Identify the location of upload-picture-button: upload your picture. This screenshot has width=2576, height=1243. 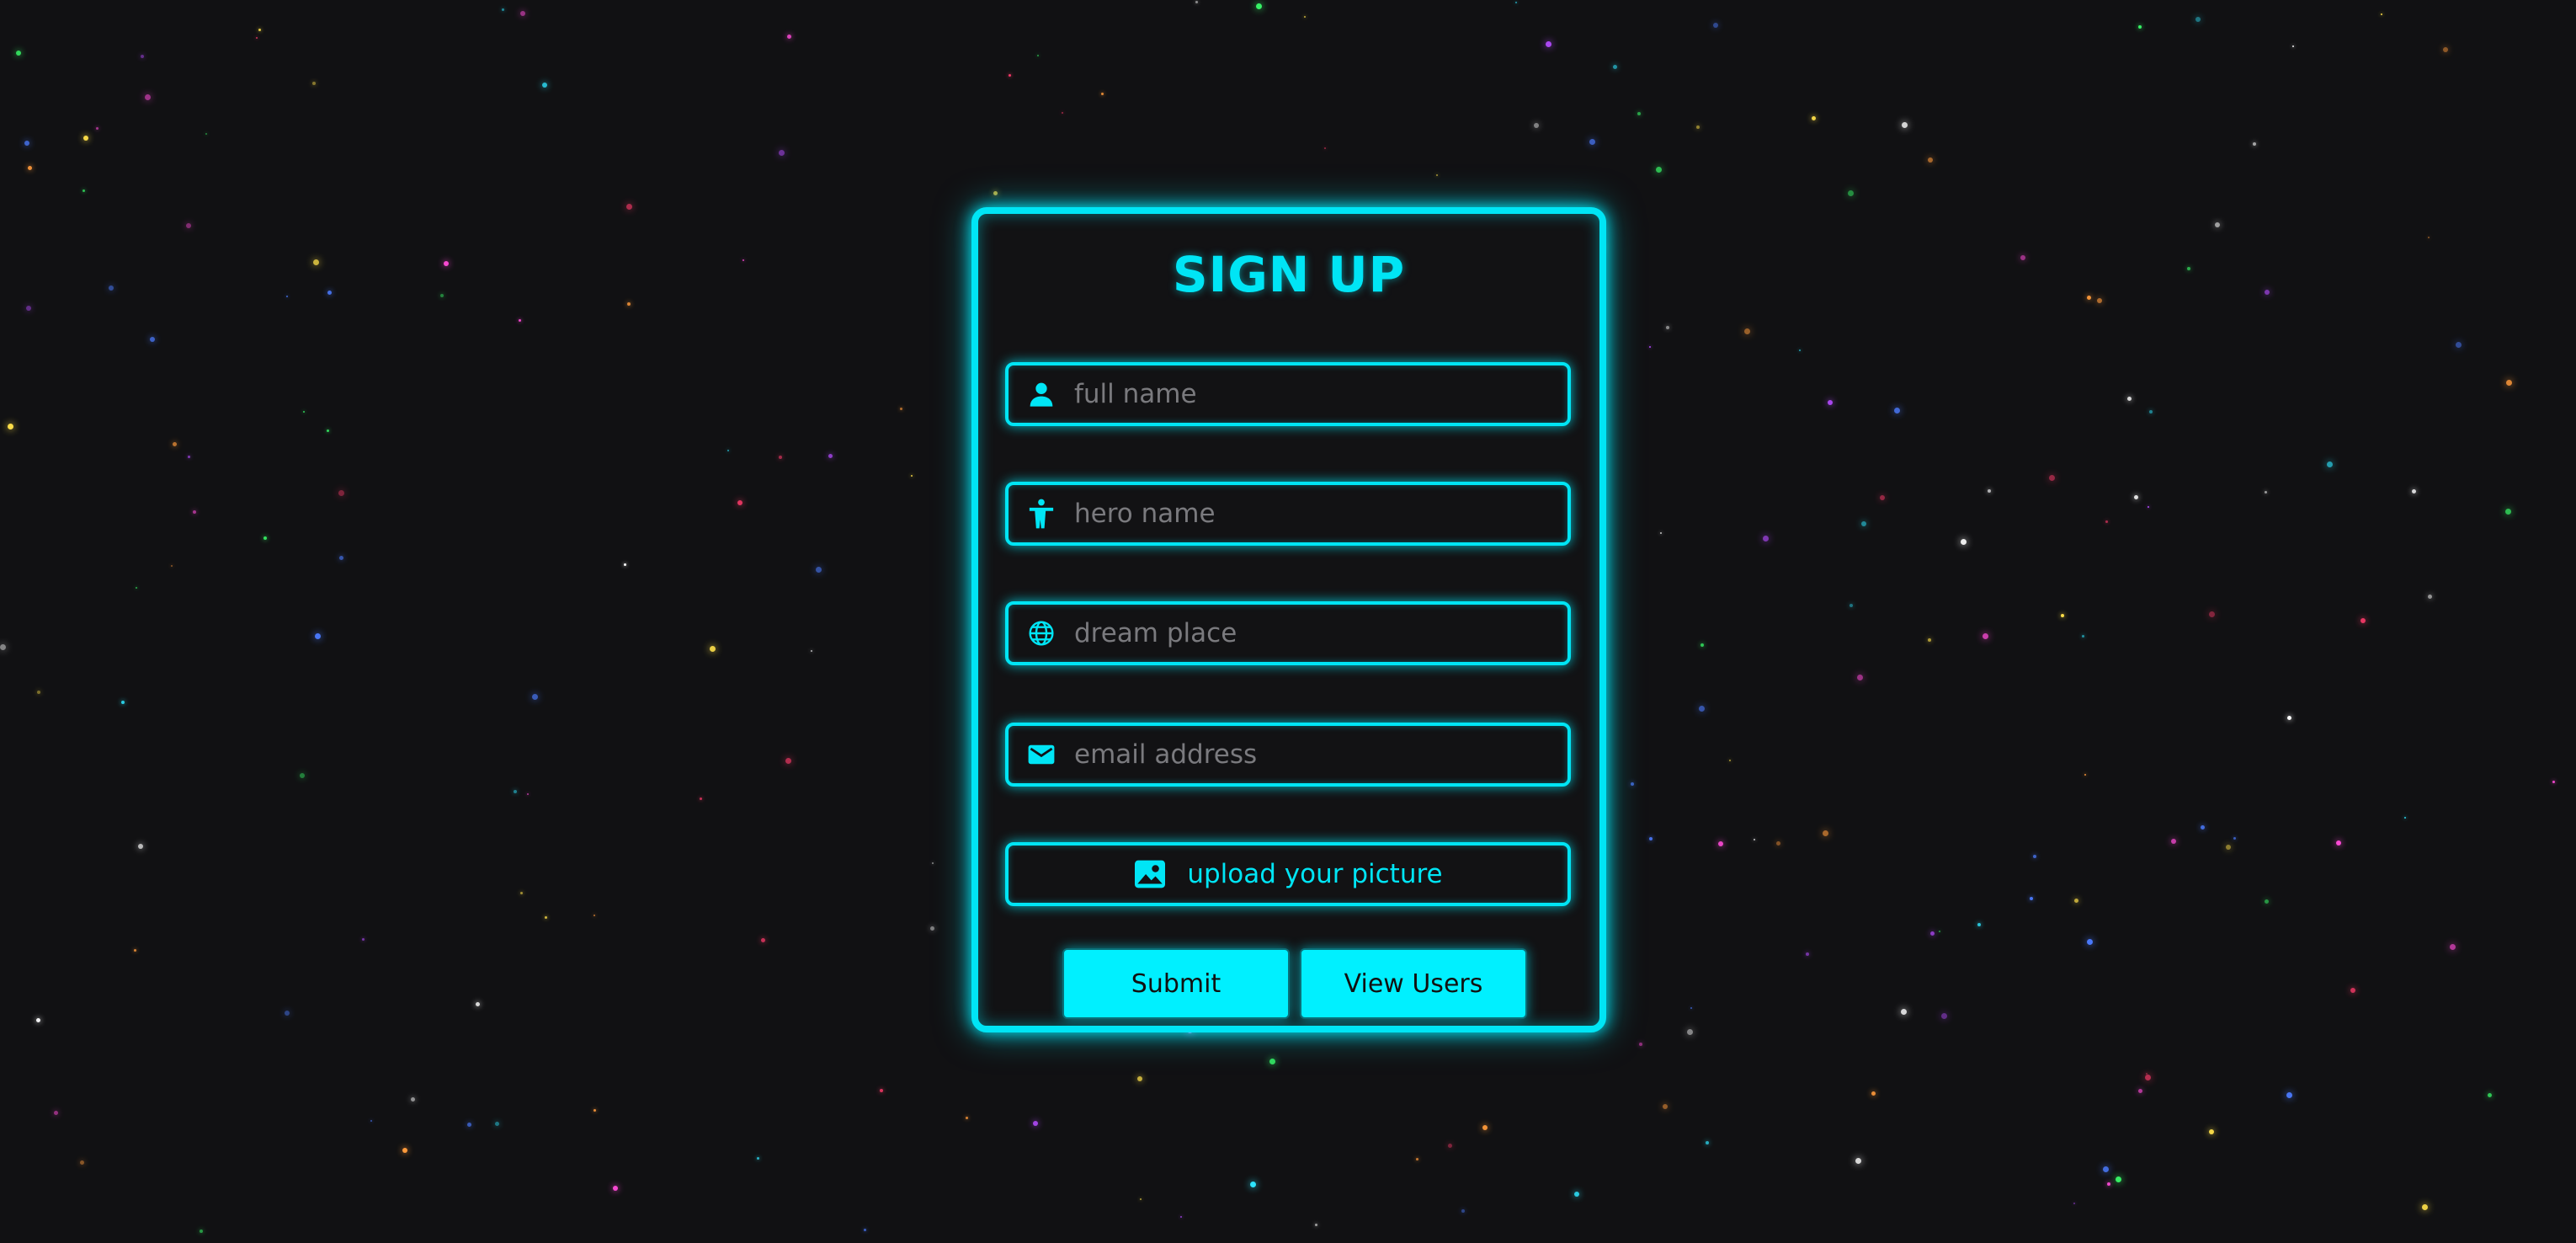
(1288, 874).